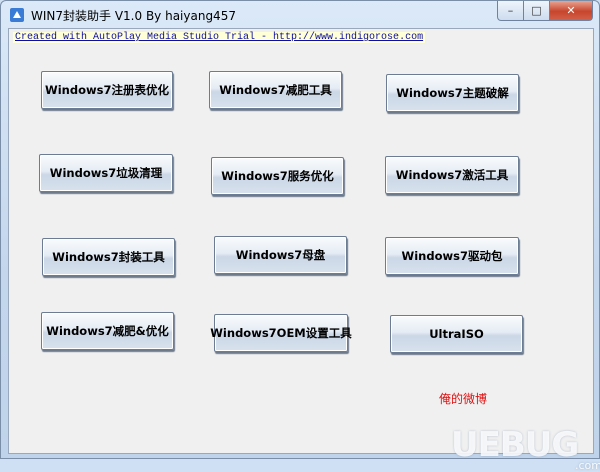 The height and width of the screenshot is (472, 600). I want to click on oem-settings-button: Windows7OEM设置工具, so click(281, 333).